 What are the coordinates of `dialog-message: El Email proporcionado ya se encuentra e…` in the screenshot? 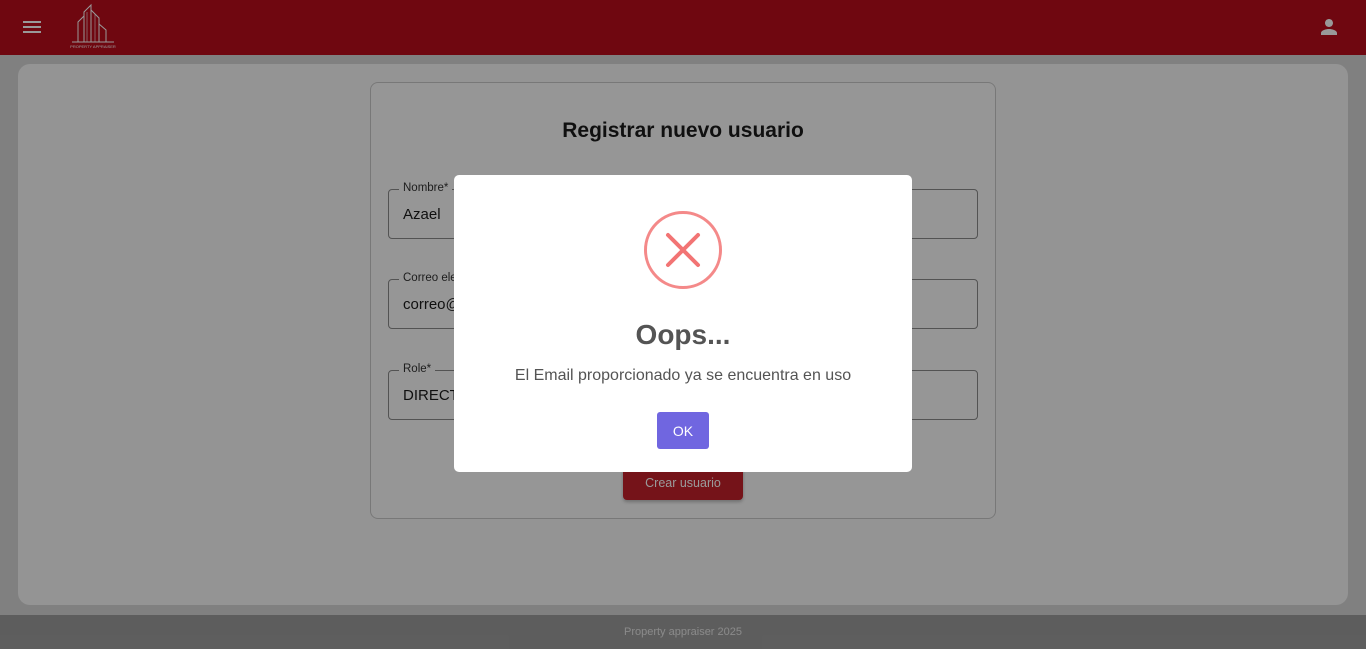 It's located at (683, 375).